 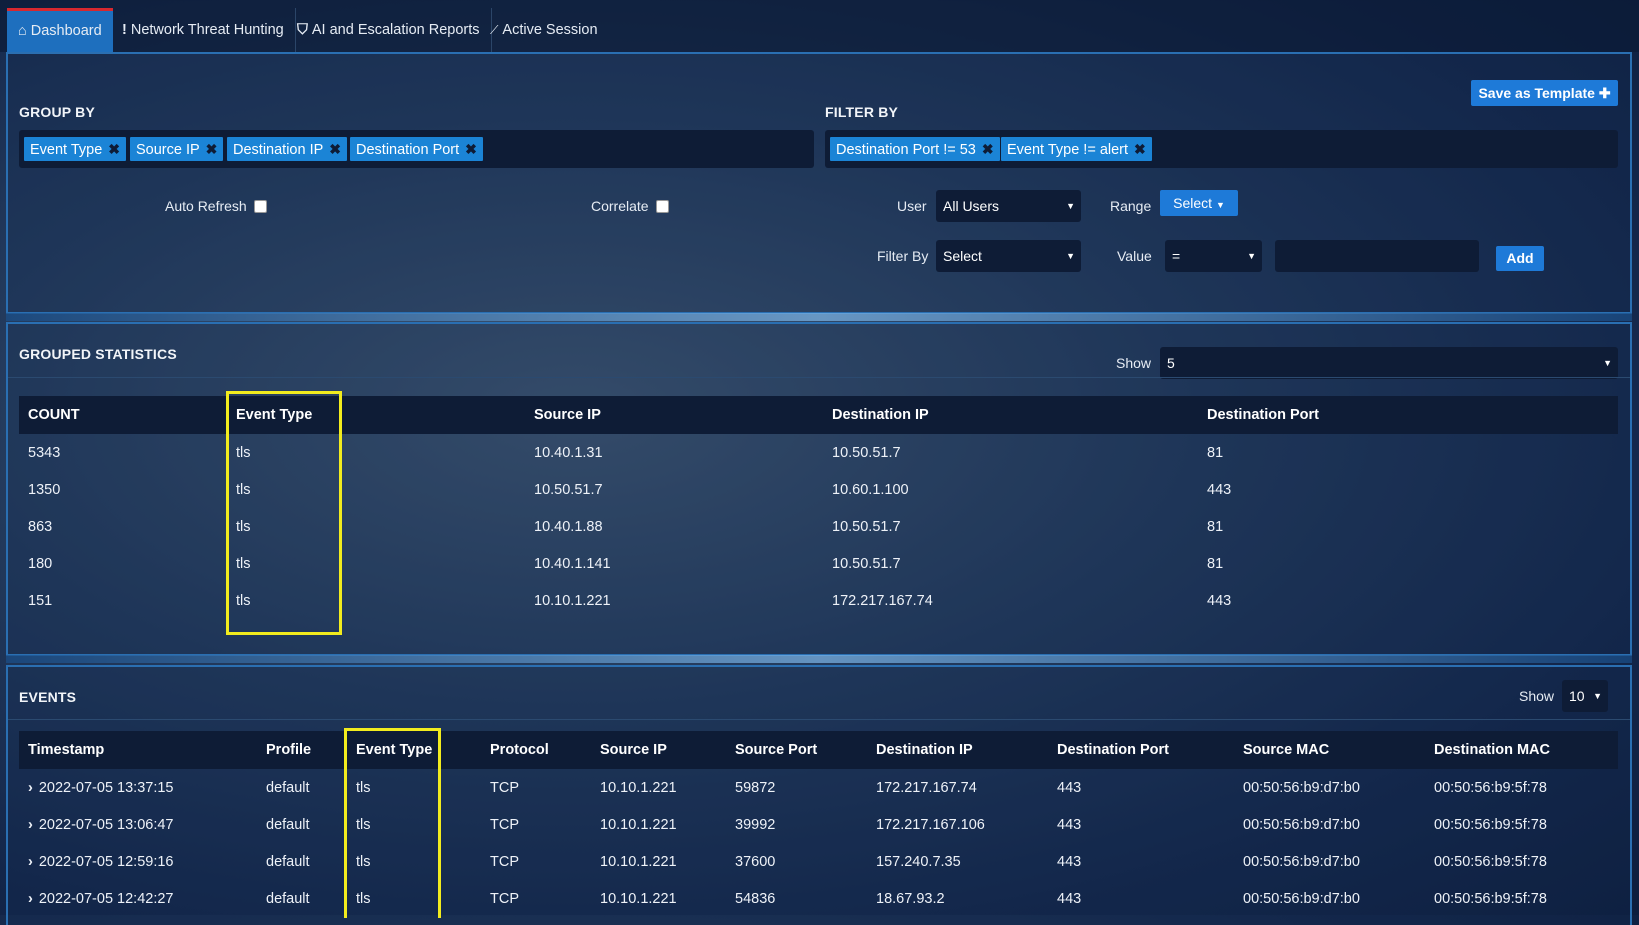 I want to click on exclamation-icon: !, so click(x=124, y=30).